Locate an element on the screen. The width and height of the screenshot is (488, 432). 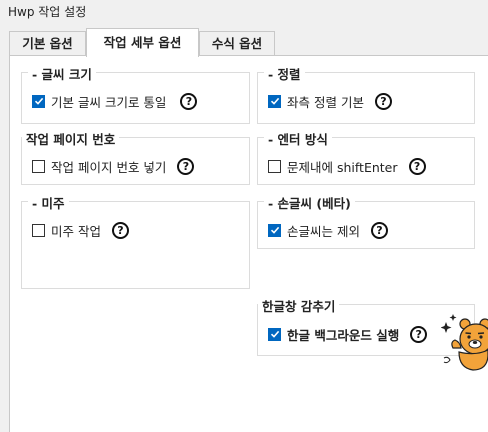
tab-detail-options: 작업 세부 옵션 is located at coordinates (142, 42).